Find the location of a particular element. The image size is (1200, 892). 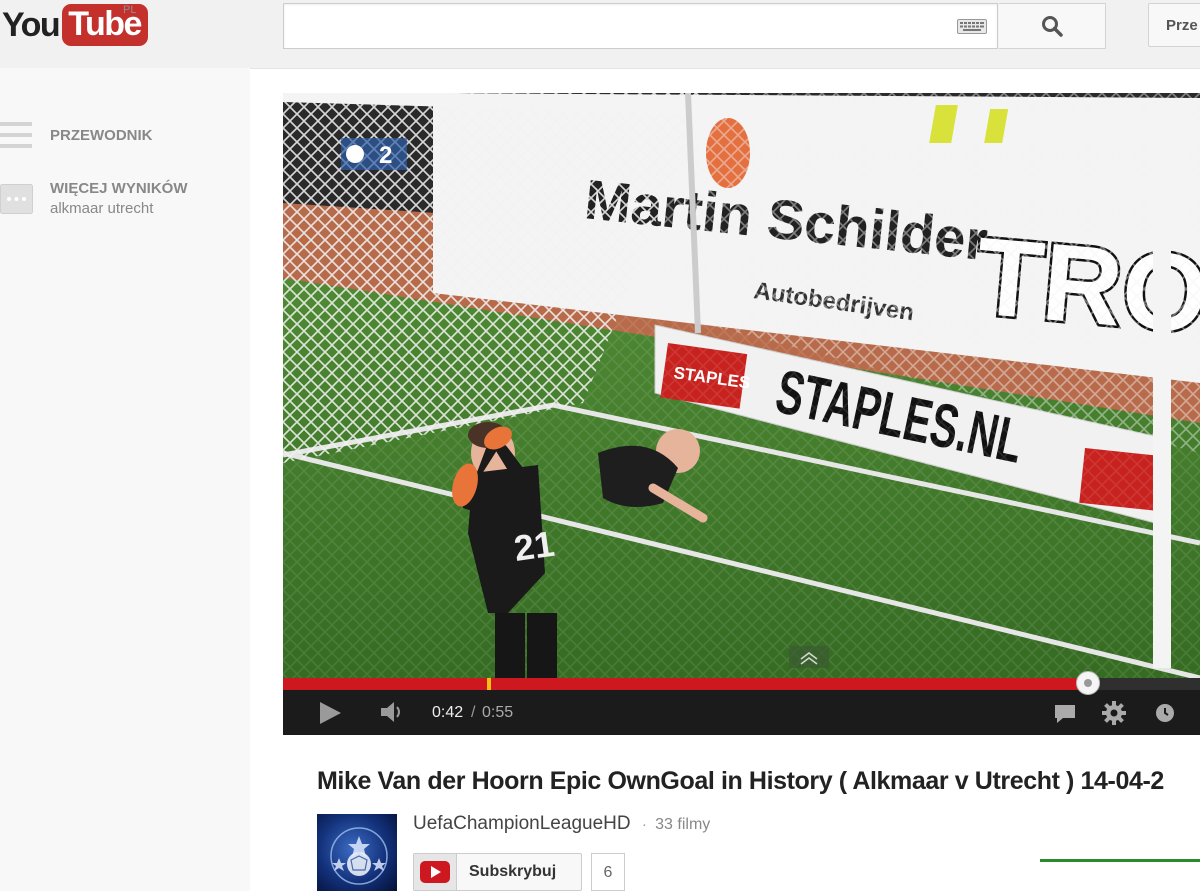

upload-button: Prze is located at coordinates (1174, 25).